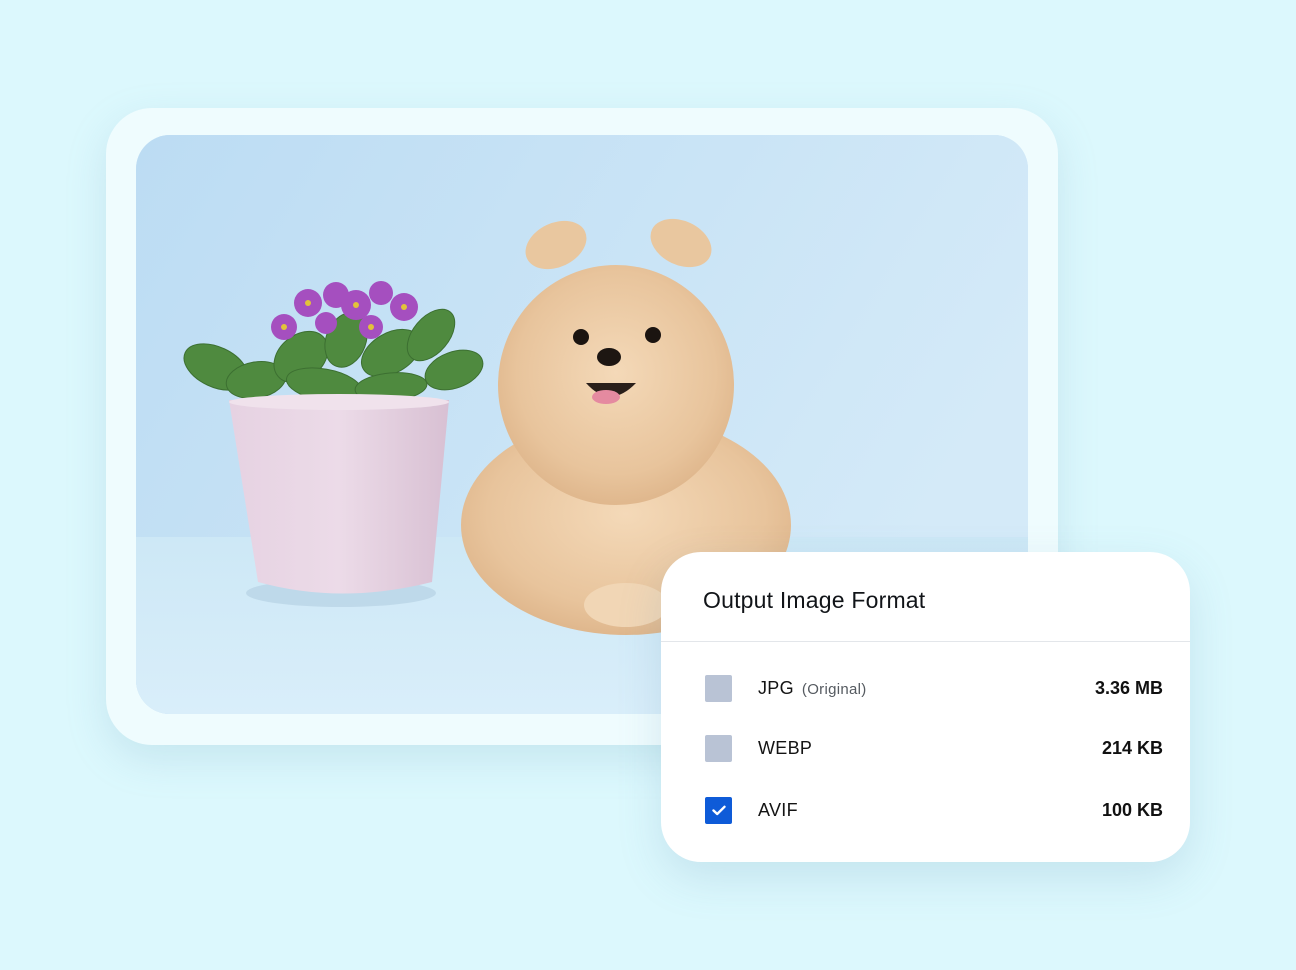  I want to click on format-size: 3.36 MB, so click(1128, 687).